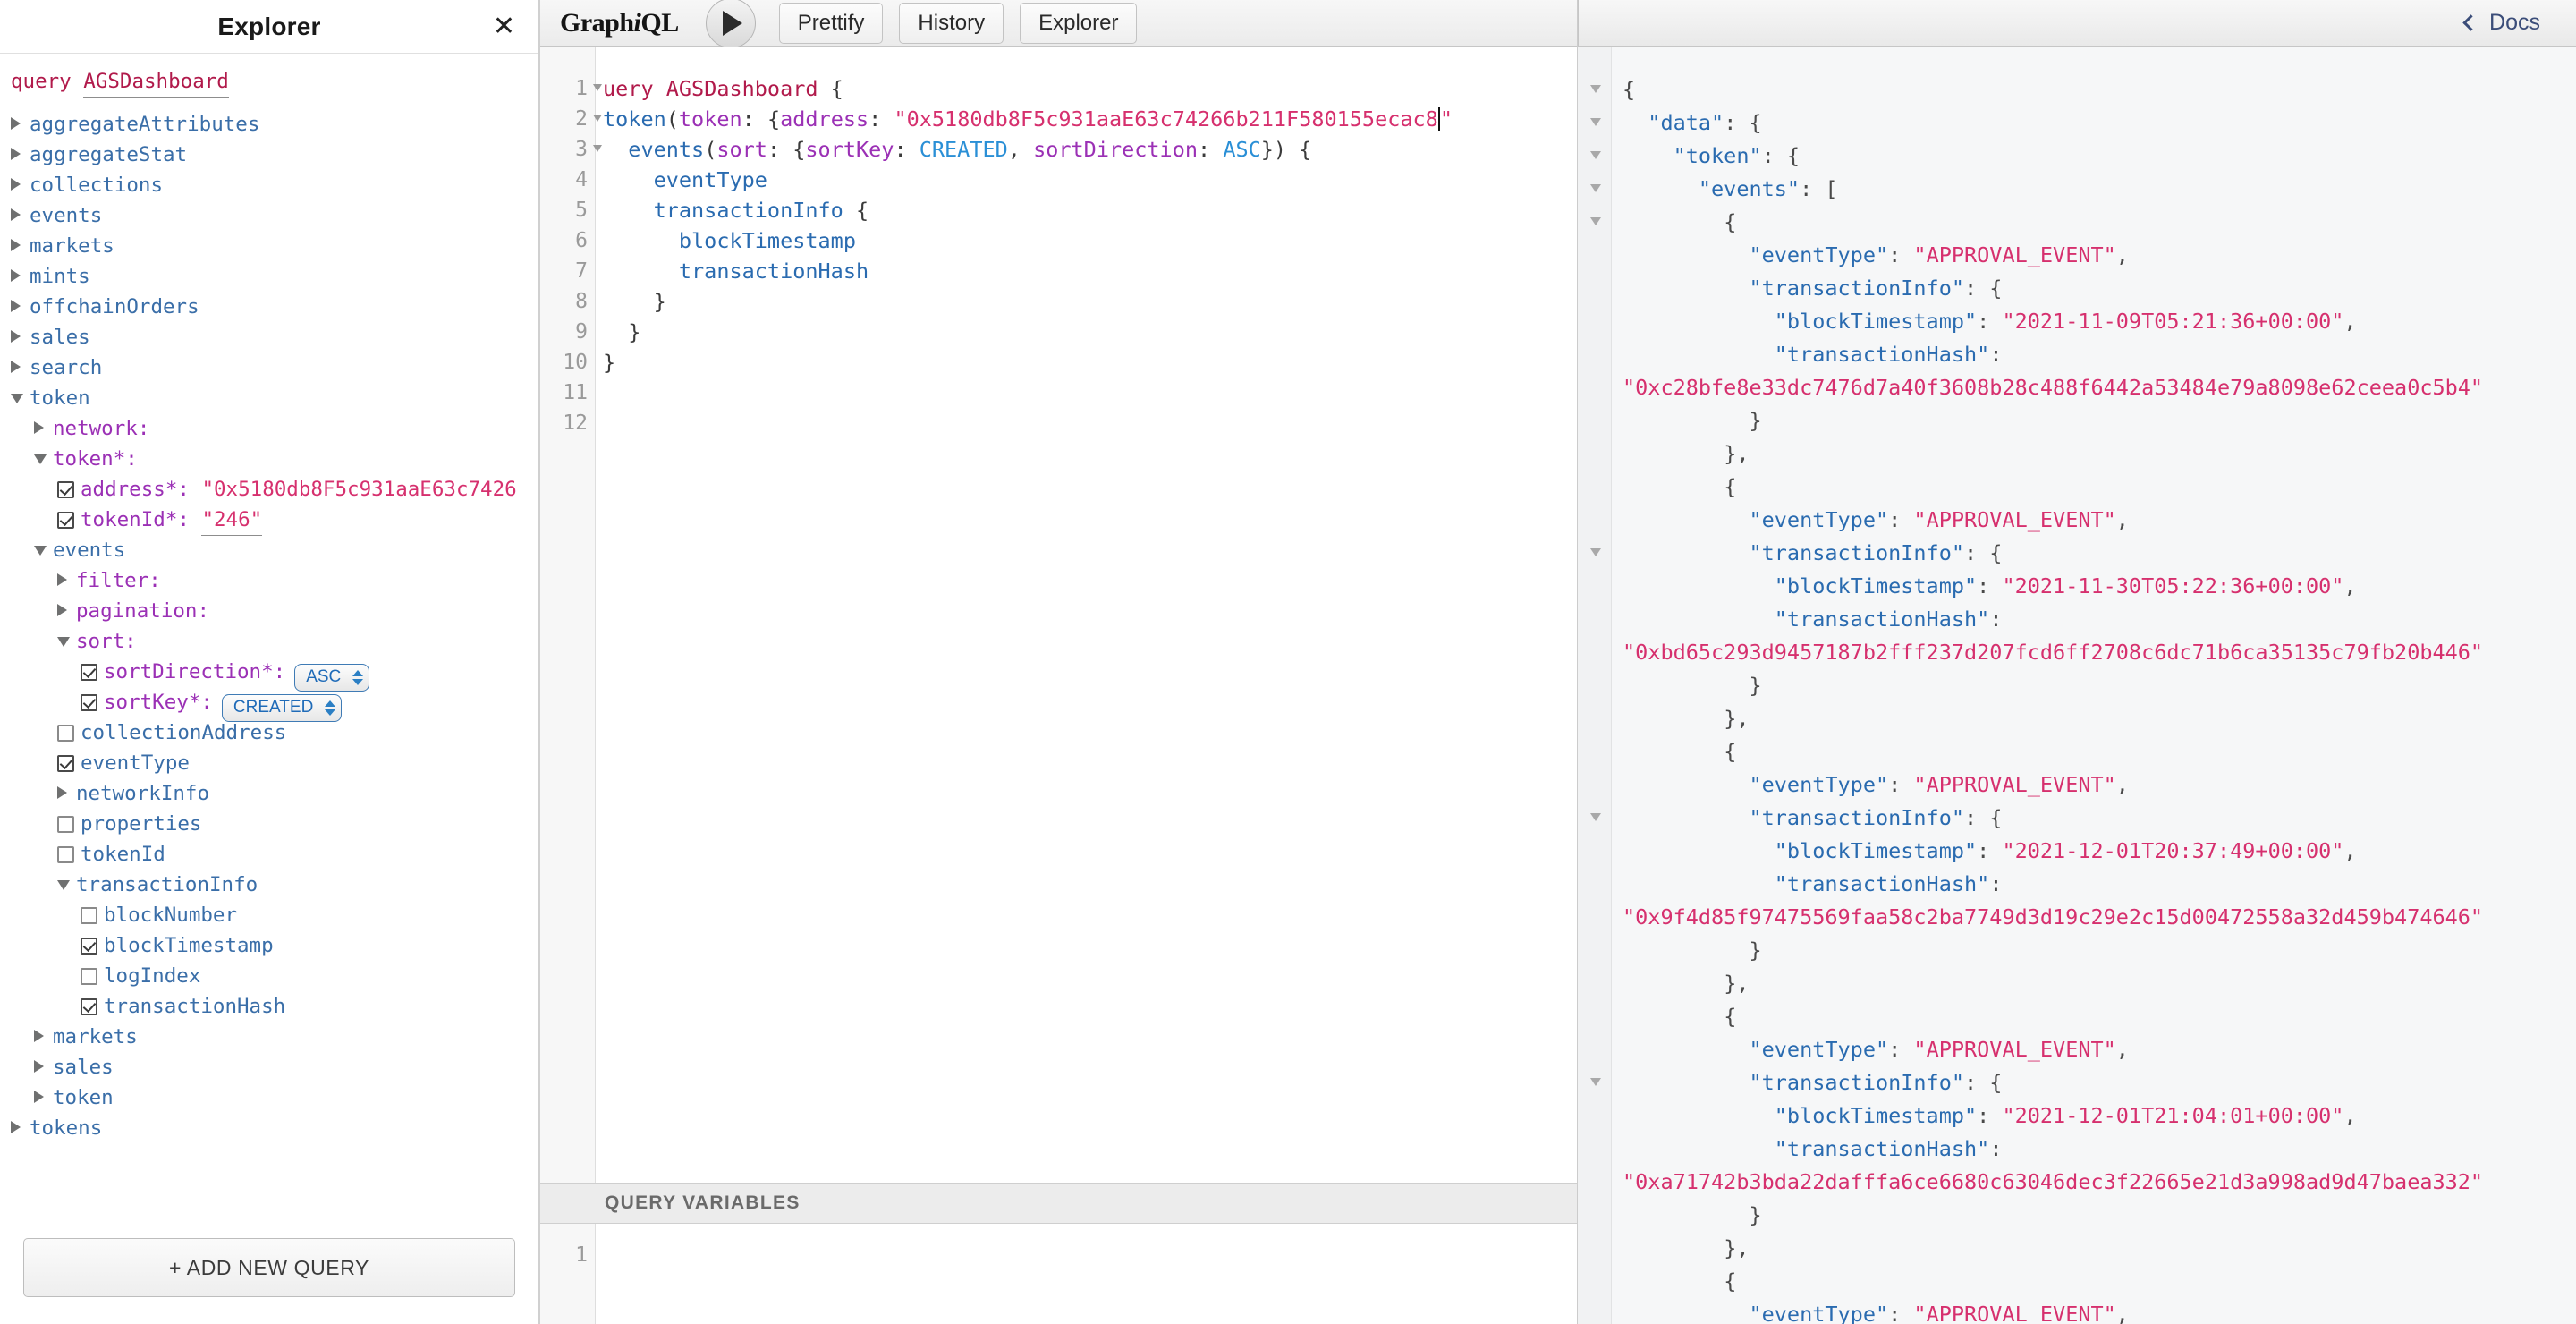 The image size is (2576, 1324). What do you see at coordinates (65, 490) in the screenshot?
I see `checkbox-address` at bounding box center [65, 490].